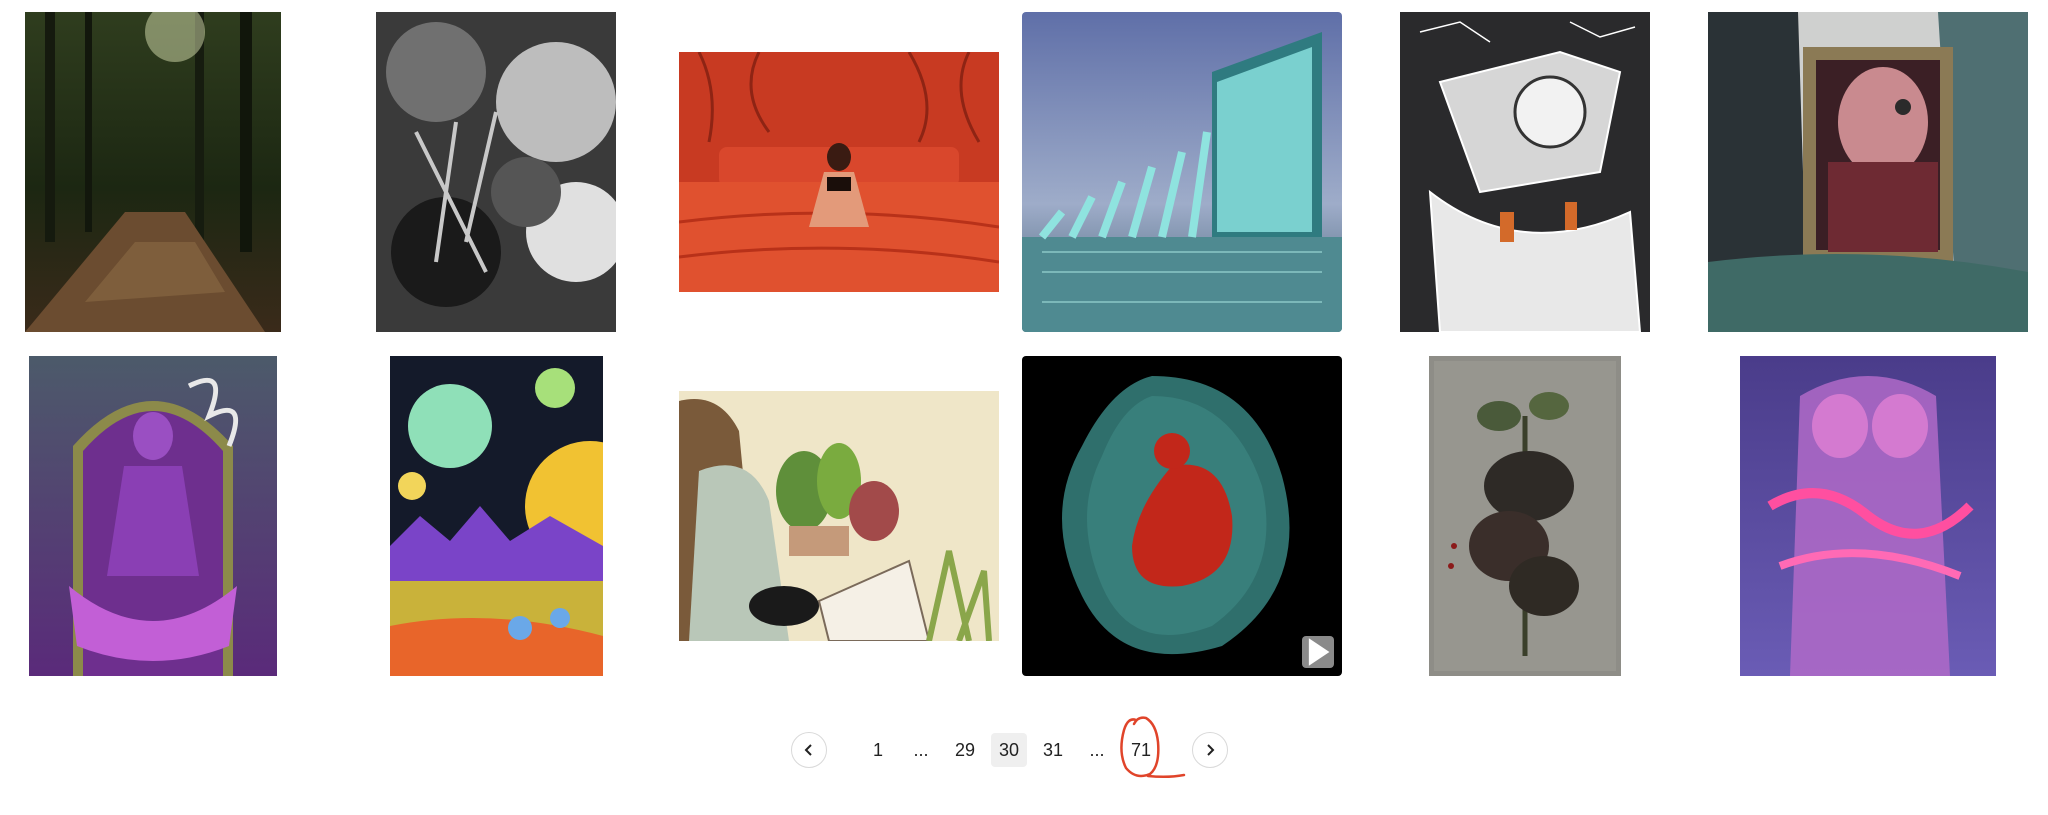  I want to click on chevron-left-icon, so click(808, 750).